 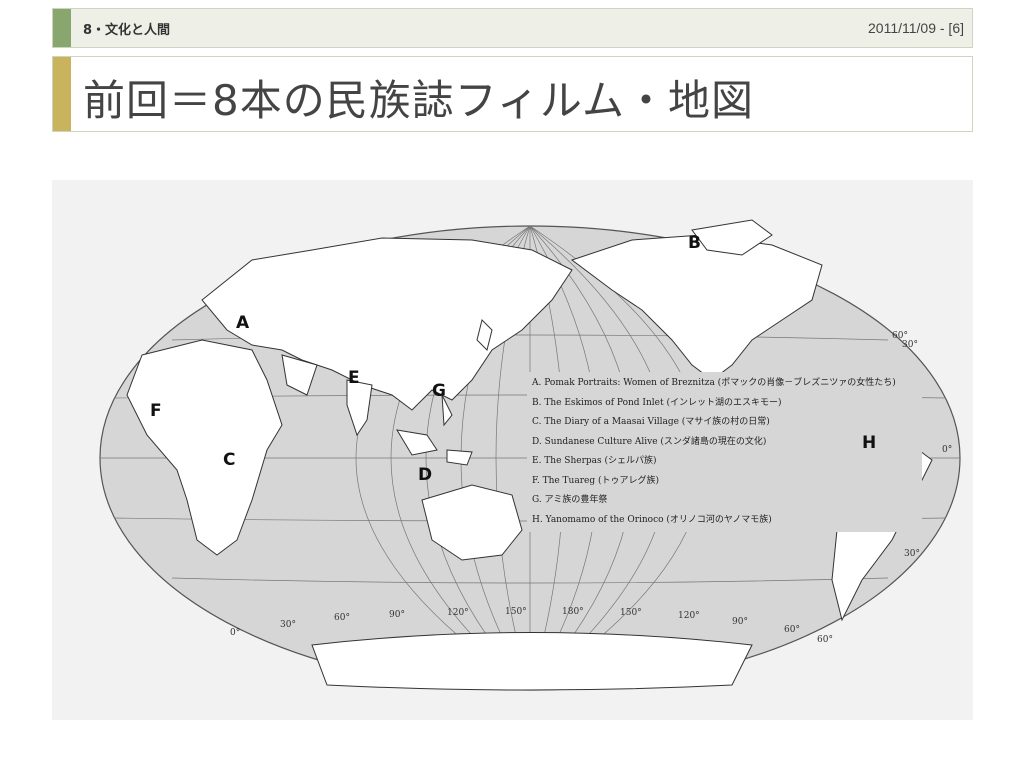 I want to click on lon-150: 150°, so click(x=516, y=612).